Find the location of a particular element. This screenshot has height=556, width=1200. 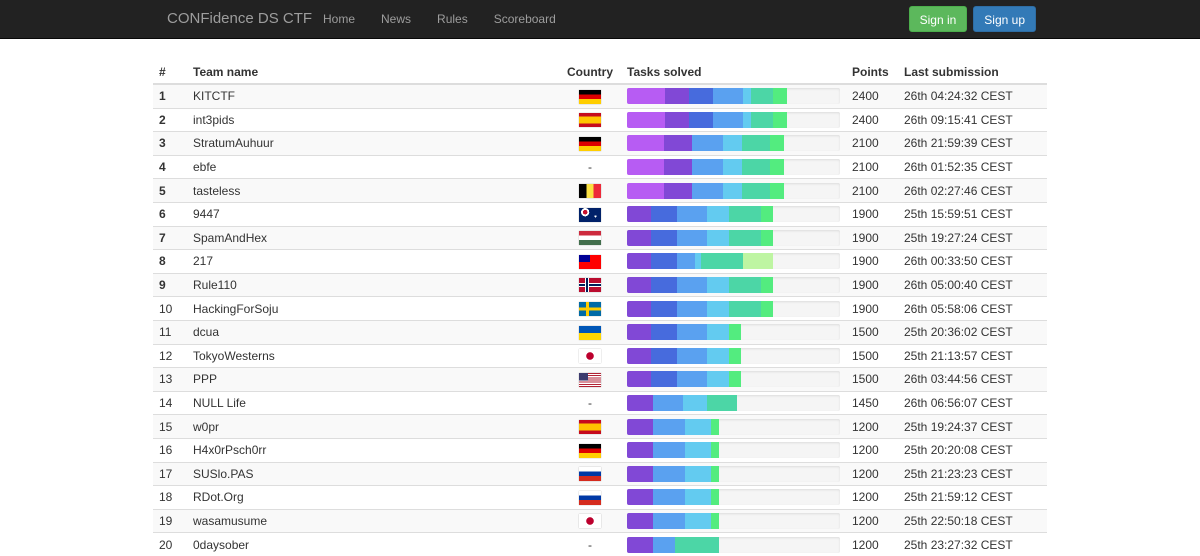

brand-link: CONFidence DS CTF is located at coordinates (239, 19).